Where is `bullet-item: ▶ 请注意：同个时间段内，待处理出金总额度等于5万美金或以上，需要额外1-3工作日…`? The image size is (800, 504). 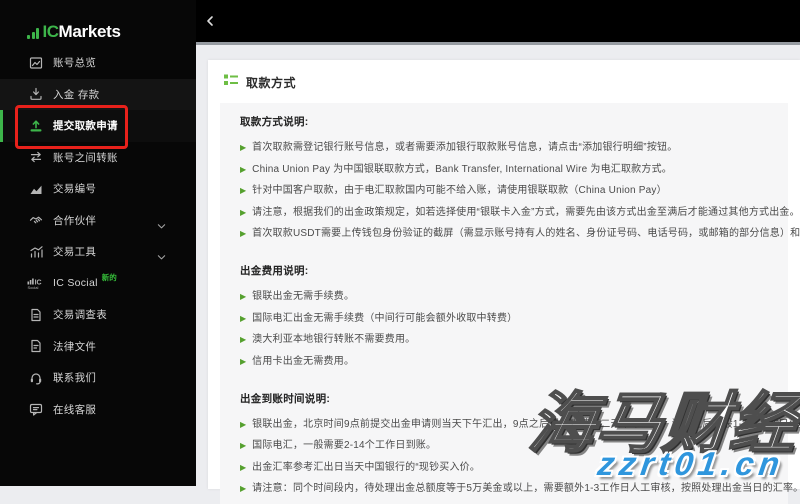 bullet-item: ▶ 请注意：同个时间段内，待处理出金总额度等于5万美金或以上，需要额外1-3工作日… is located at coordinates (520, 489).